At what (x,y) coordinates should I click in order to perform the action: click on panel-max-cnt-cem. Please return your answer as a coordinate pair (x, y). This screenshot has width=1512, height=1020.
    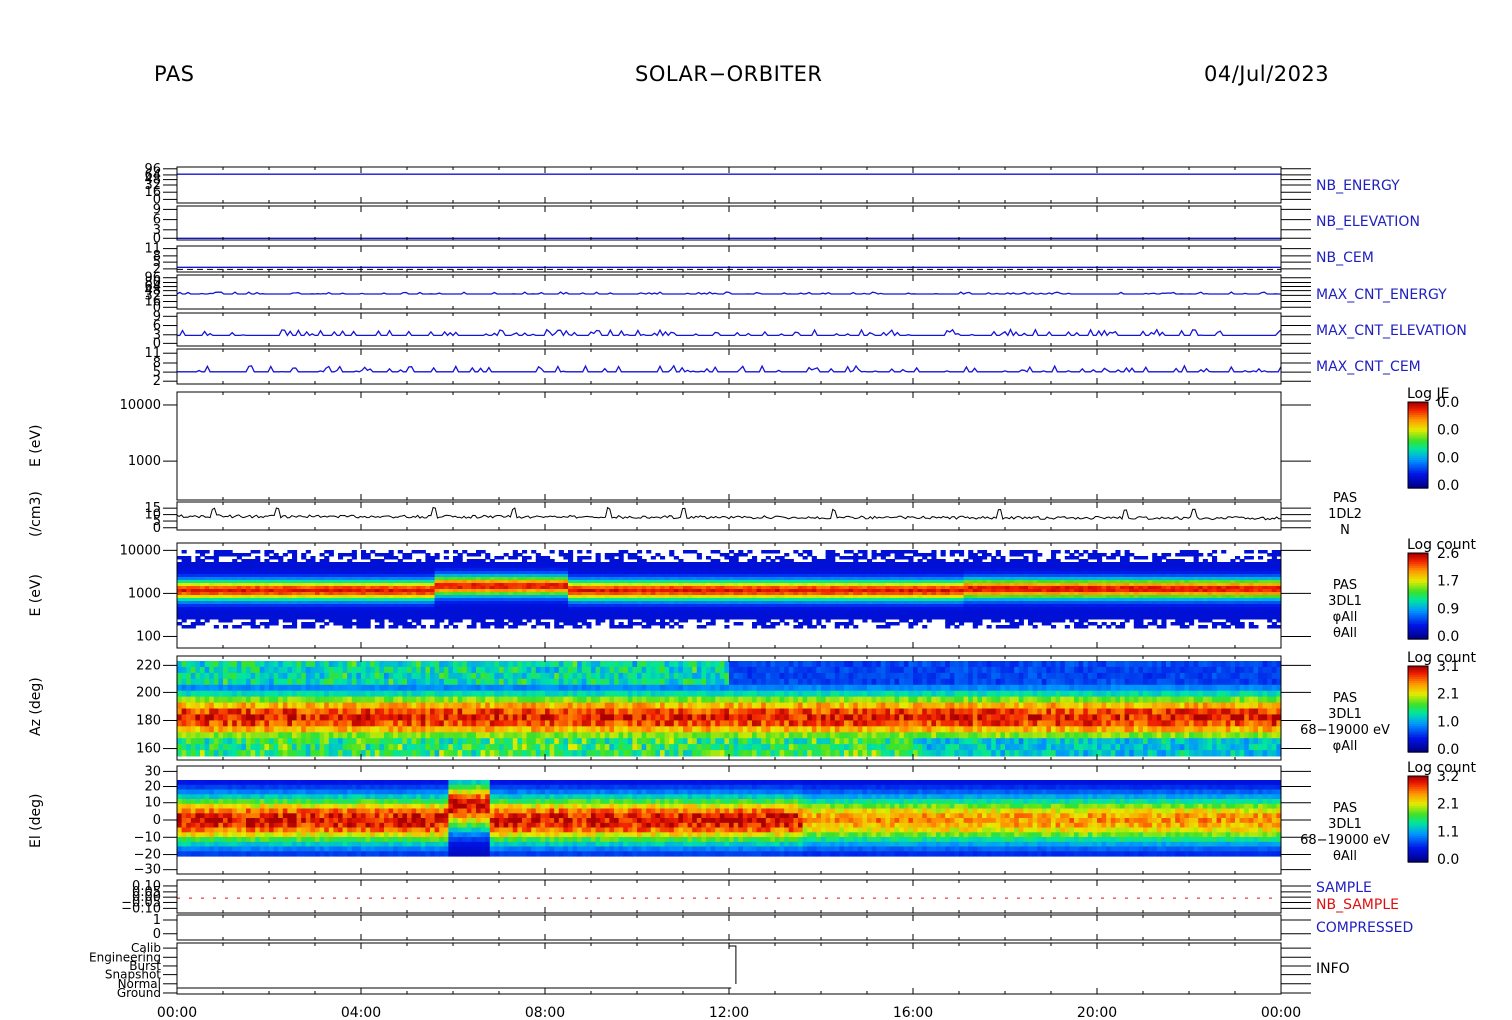
    Looking at the image, I should click on (737, 366).